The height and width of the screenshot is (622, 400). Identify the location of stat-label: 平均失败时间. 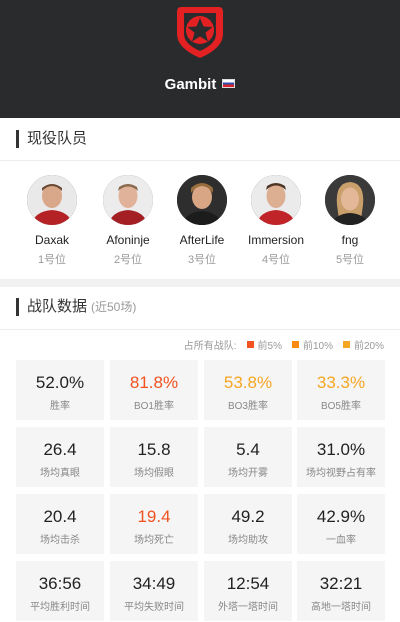
(154, 607).